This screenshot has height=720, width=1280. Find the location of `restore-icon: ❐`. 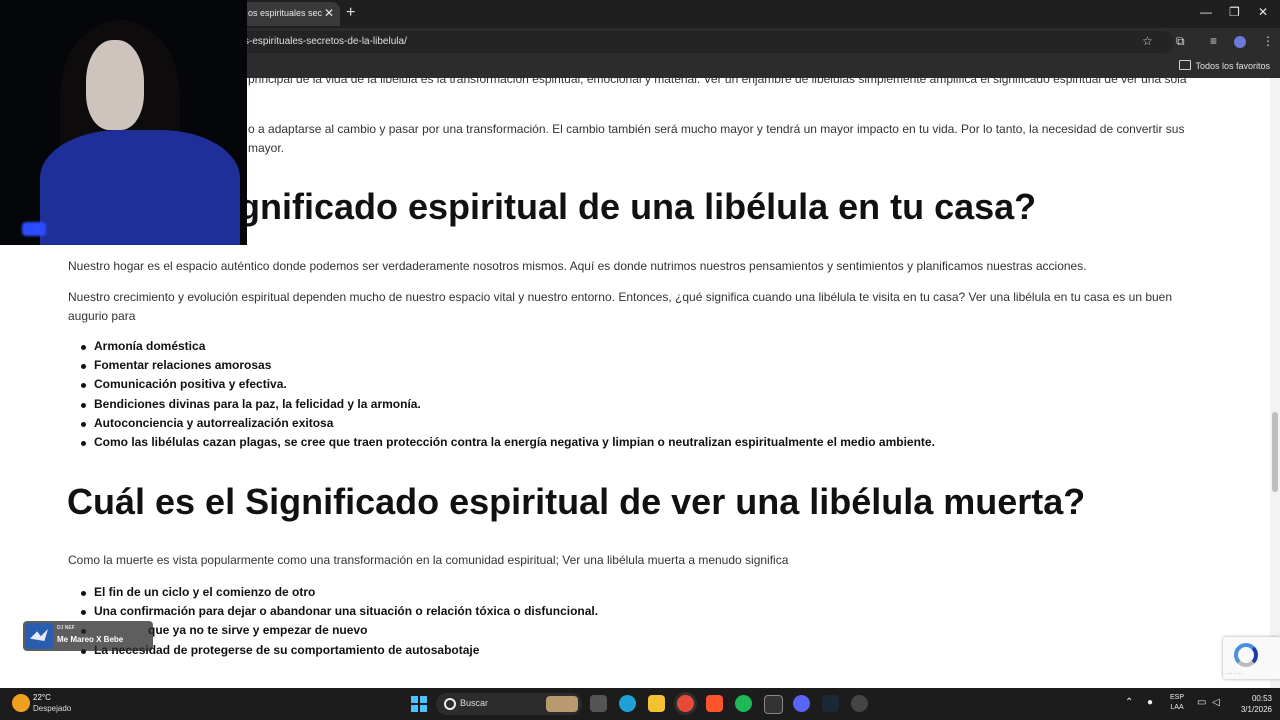

restore-icon: ❐ is located at coordinates (1234, 12).